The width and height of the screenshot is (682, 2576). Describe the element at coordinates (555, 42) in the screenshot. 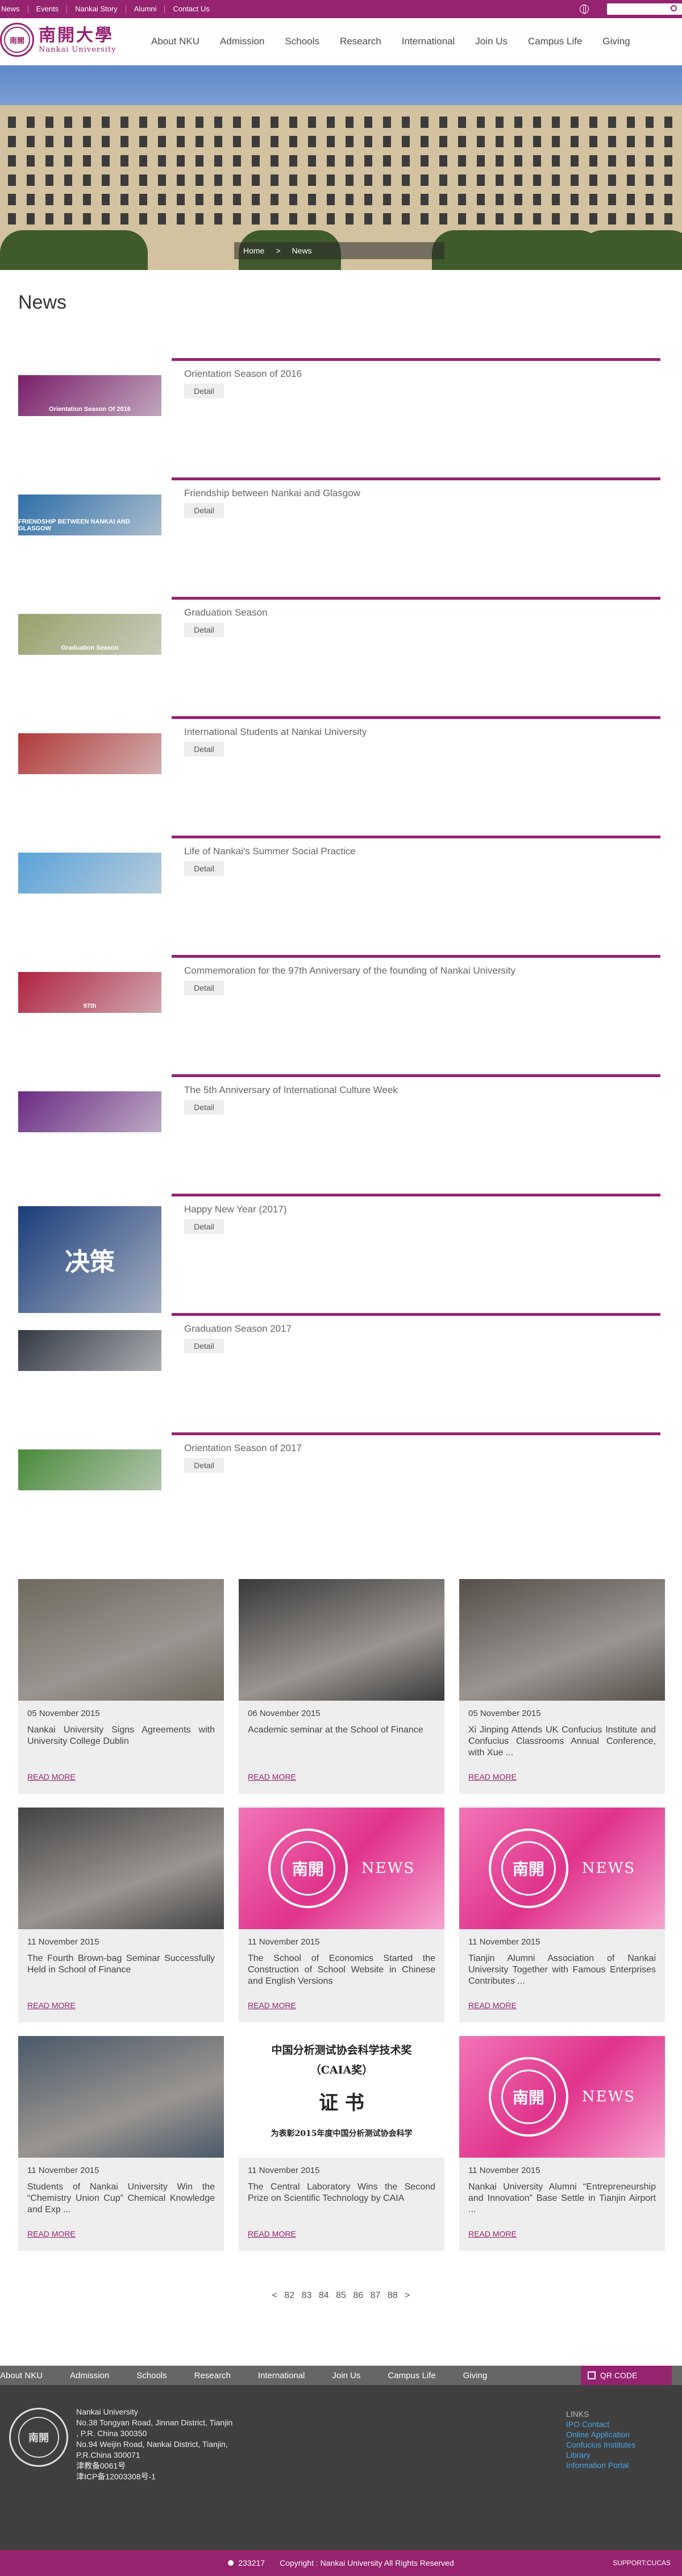

I see `nav-campus-life: Campus Life` at that location.